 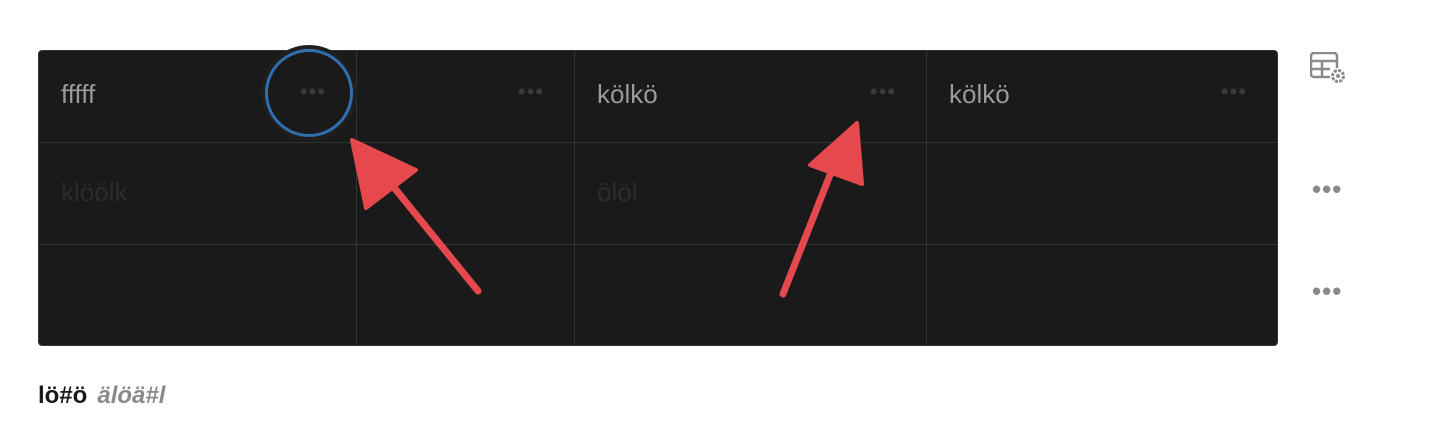 What do you see at coordinates (131, 395) in the screenshot?
I see `caption-italic-text: älöä#l` at bounding box center [131, 395].